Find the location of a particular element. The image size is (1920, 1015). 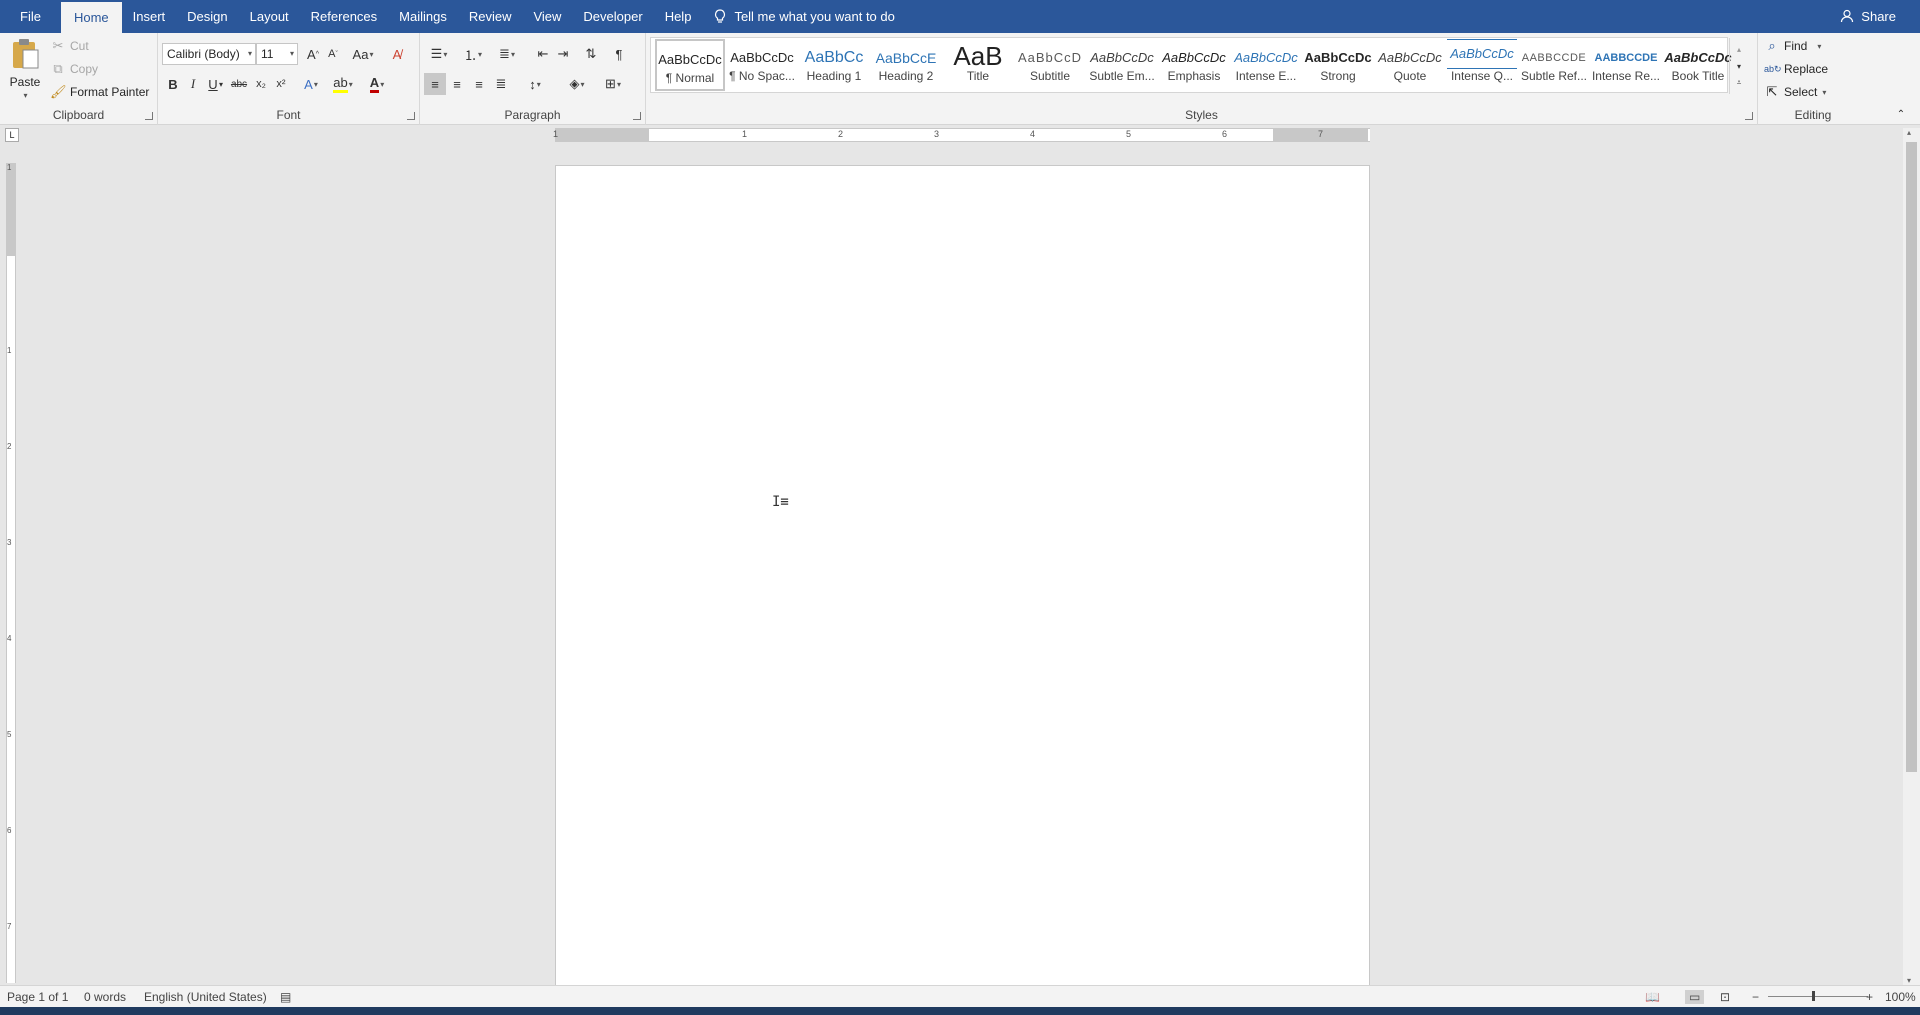

multilevel-list-icon: ≣ ▾ is located at coordinates (507, 54).